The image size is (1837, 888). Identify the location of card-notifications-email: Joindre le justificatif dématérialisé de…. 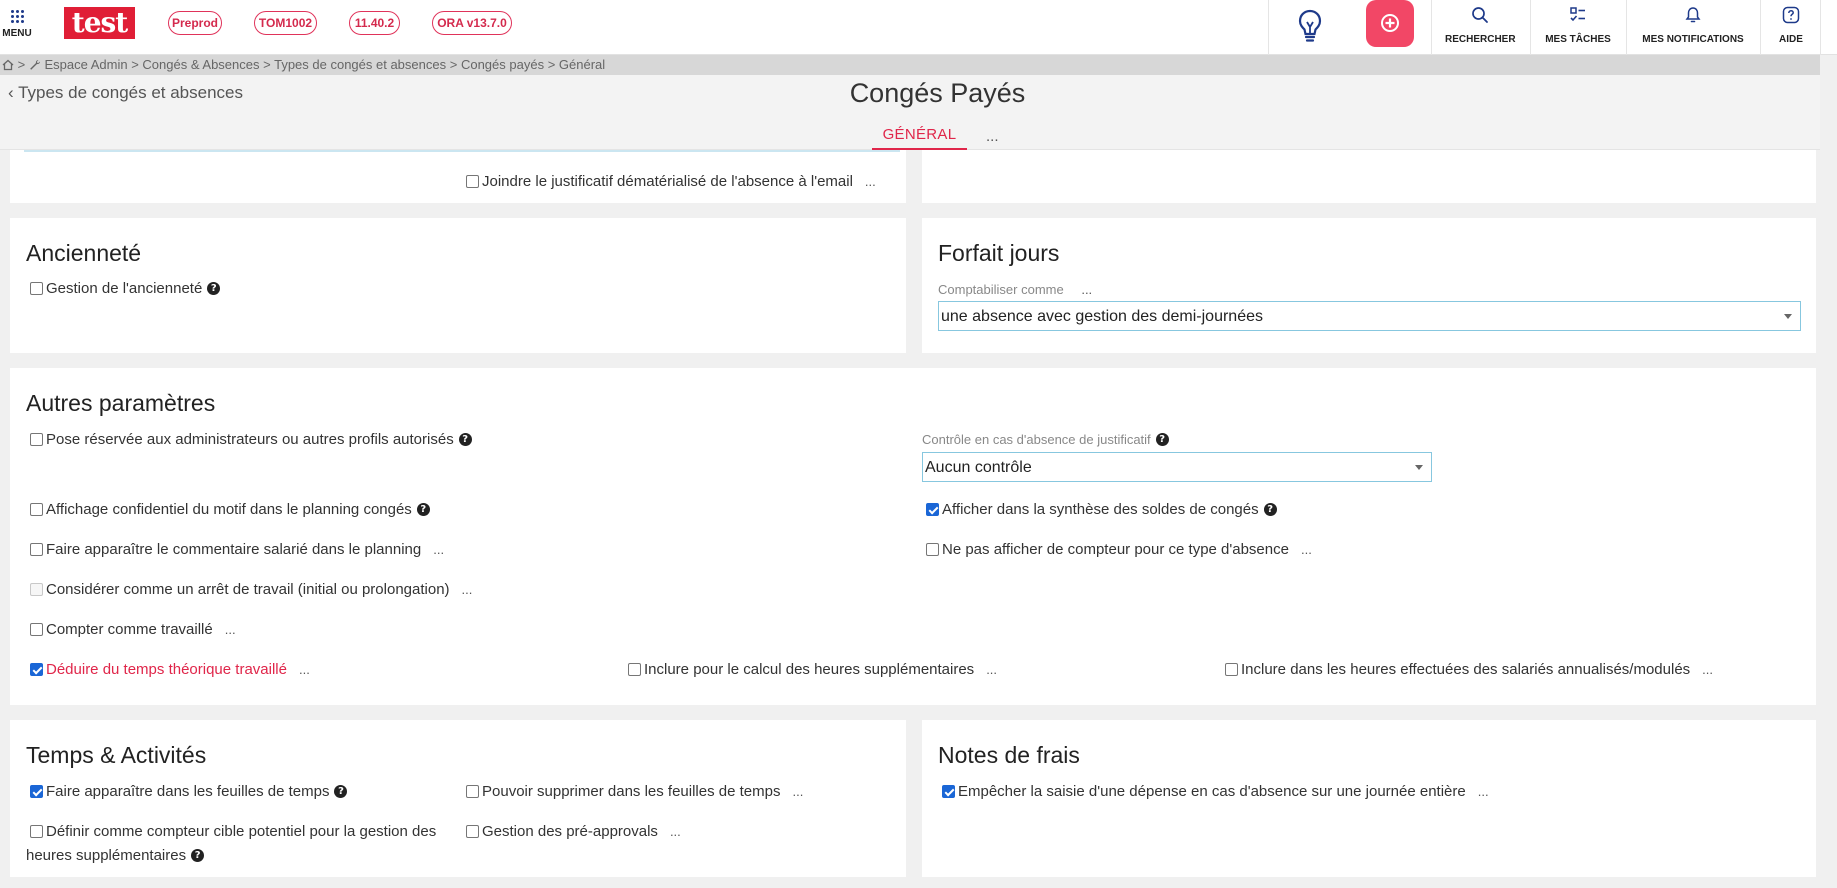
(458, 176).